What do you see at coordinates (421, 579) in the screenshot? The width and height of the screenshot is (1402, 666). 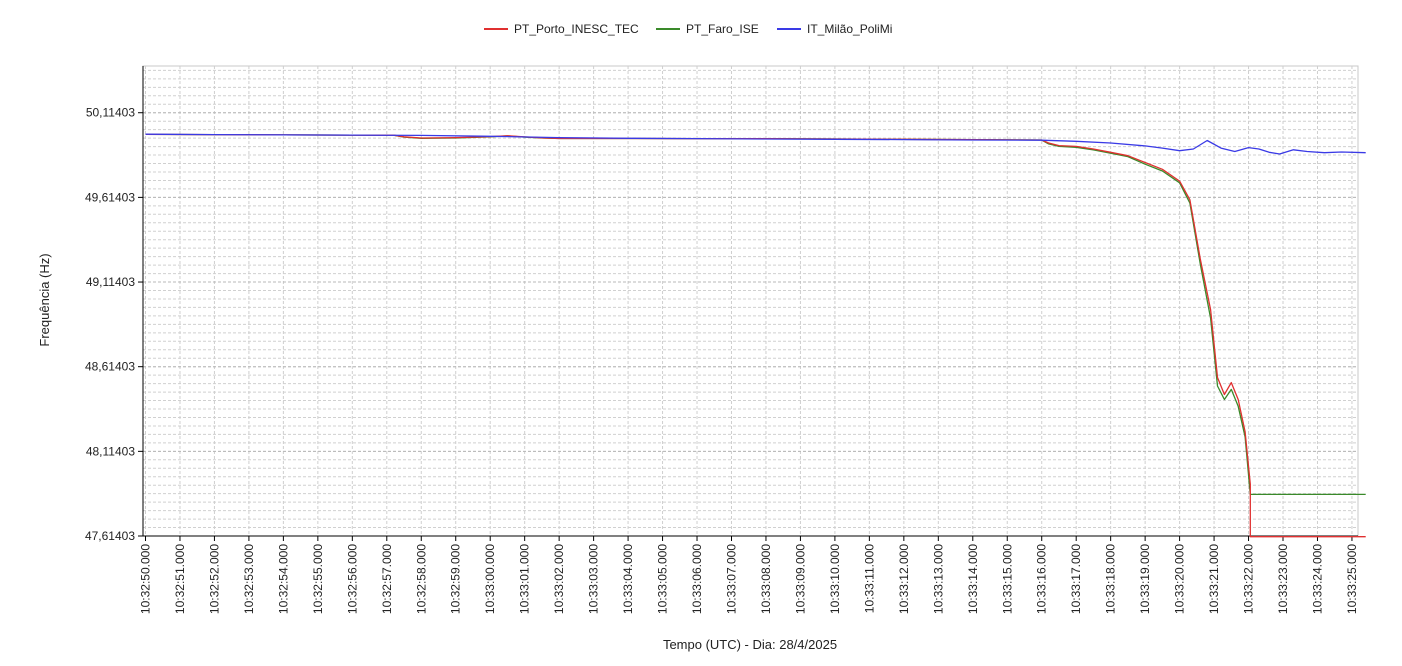 I see `x-tick-label: 10:32:58.000` at bounding box center [421, 579].